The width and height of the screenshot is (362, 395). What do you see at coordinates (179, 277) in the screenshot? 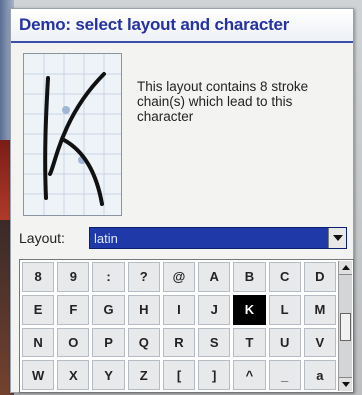
I see `character-cell: @` at bounding box center [179, 277].